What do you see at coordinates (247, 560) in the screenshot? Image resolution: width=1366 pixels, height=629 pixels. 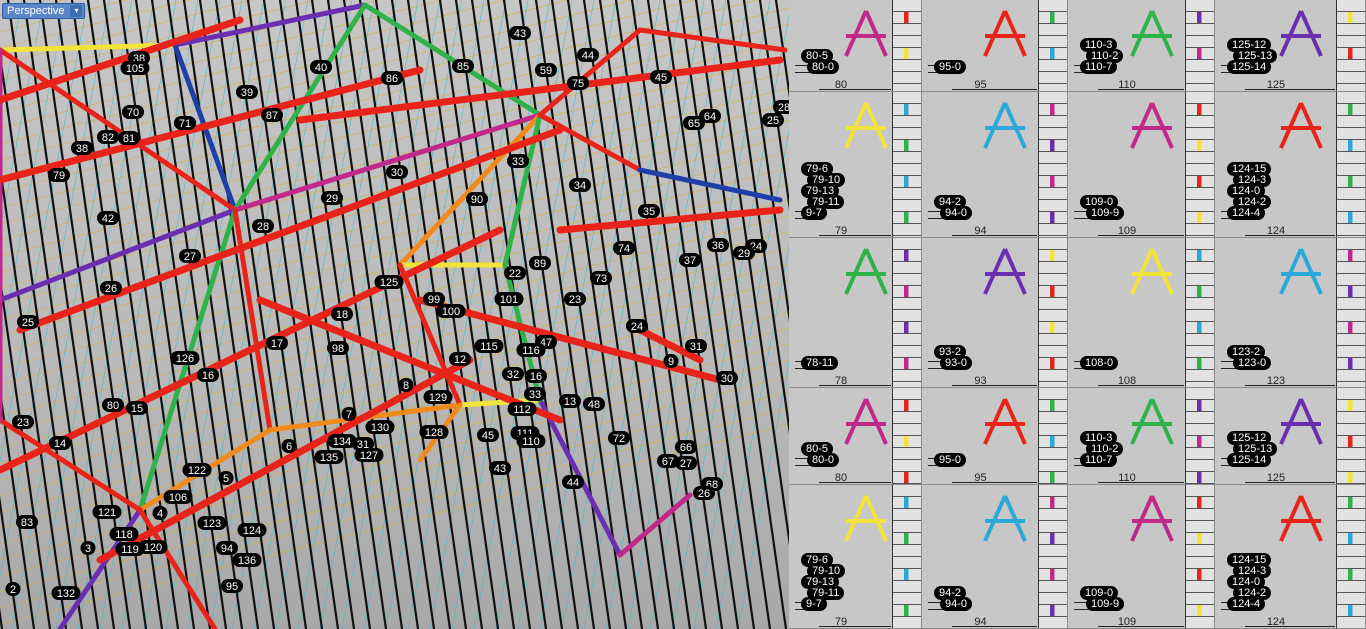 I see `part-number-label: 136` at bounding box center [247, 560].